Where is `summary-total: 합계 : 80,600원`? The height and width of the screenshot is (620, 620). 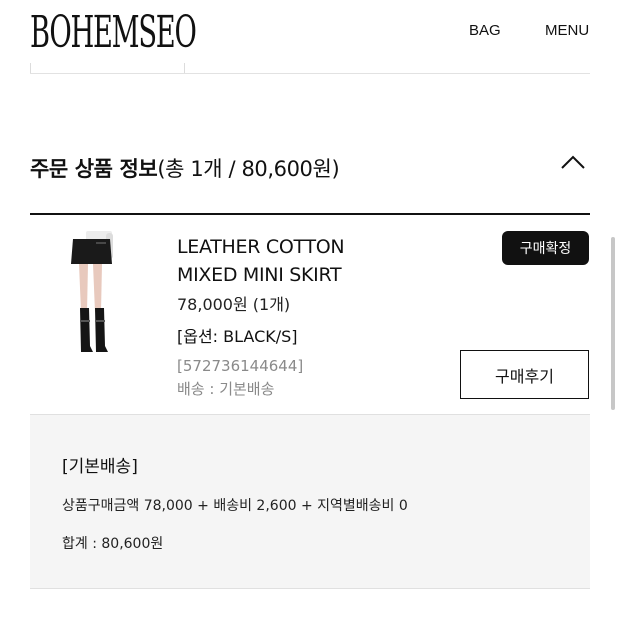
summary-total: 합계 : 80,600원 is located at coordinates (113, 544).